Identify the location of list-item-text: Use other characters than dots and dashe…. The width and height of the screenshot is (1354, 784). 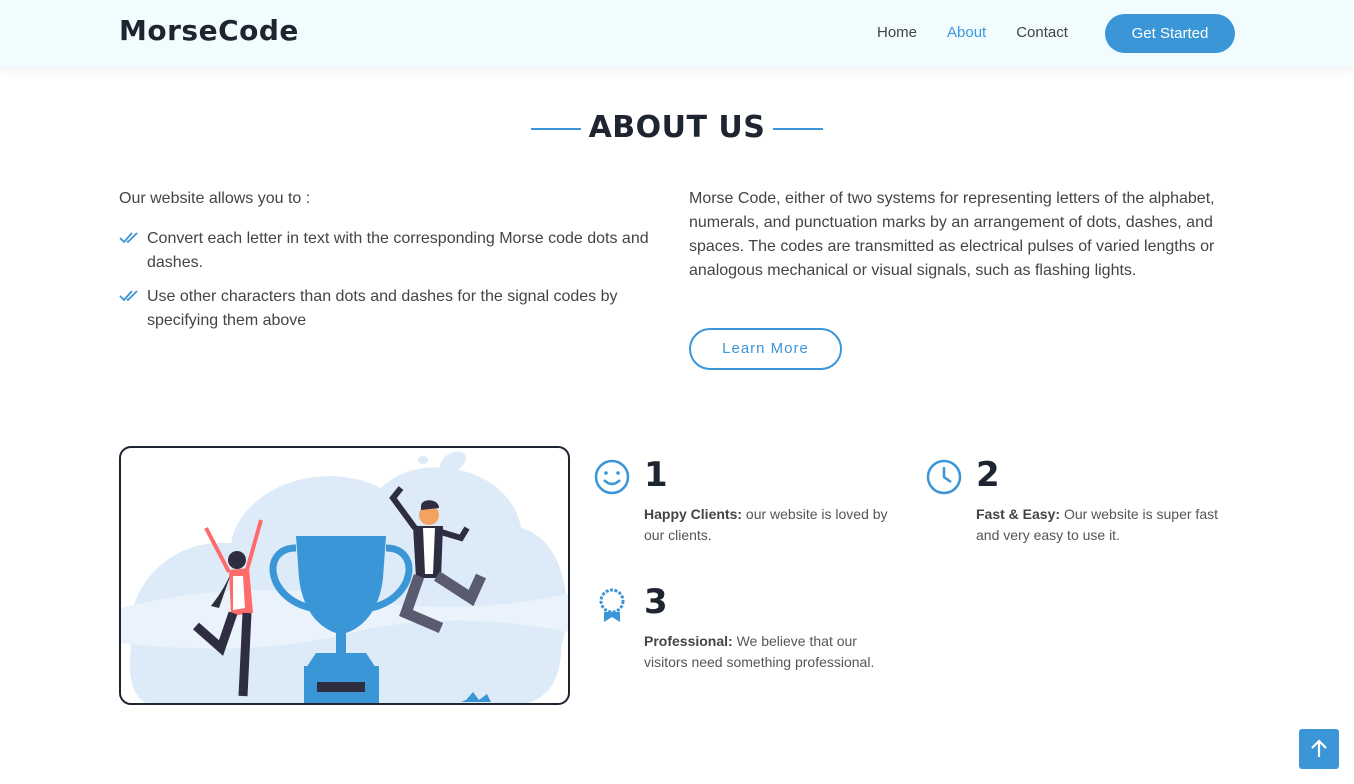
(382, 308).